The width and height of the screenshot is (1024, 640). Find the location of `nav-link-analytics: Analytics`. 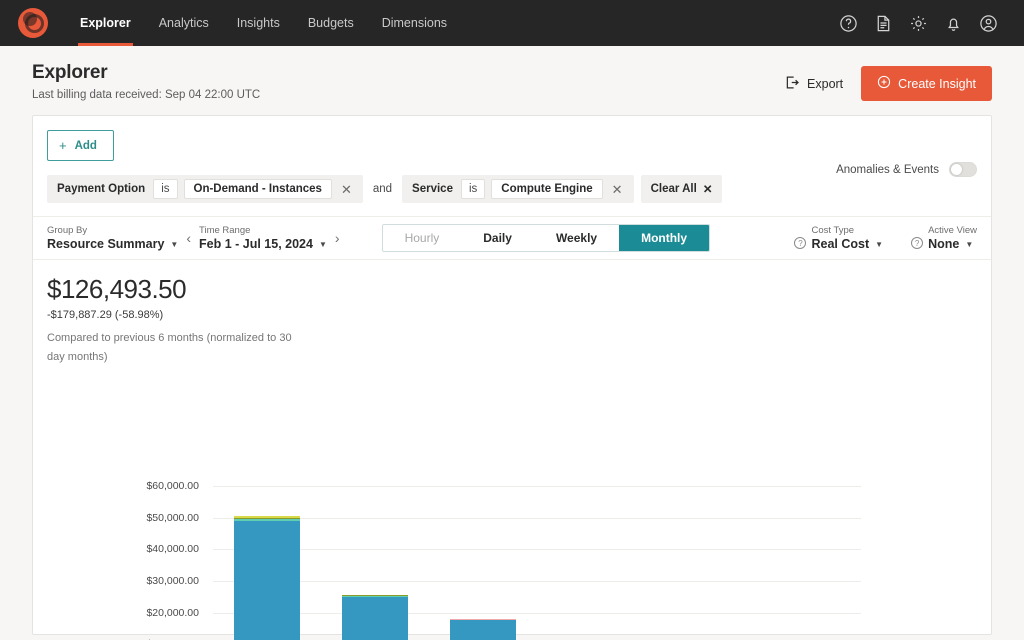

nav-link-analytics: Analytics is located at coordinates (184, 23).